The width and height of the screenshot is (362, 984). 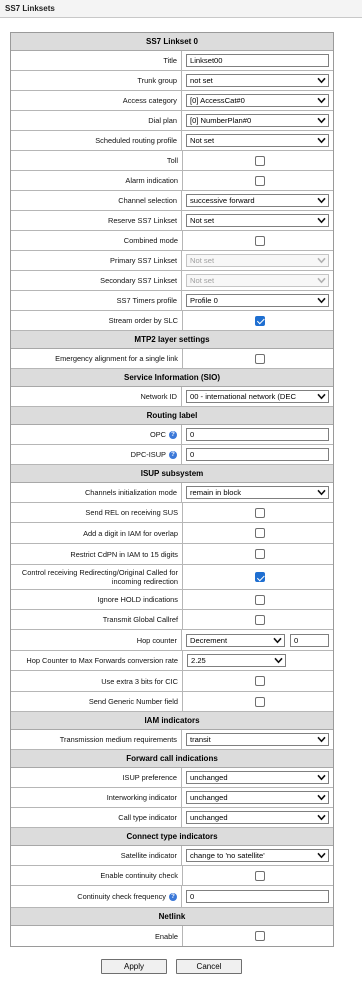 I want to click on alarm-indication-checkbox, so click(x=260, y=180).